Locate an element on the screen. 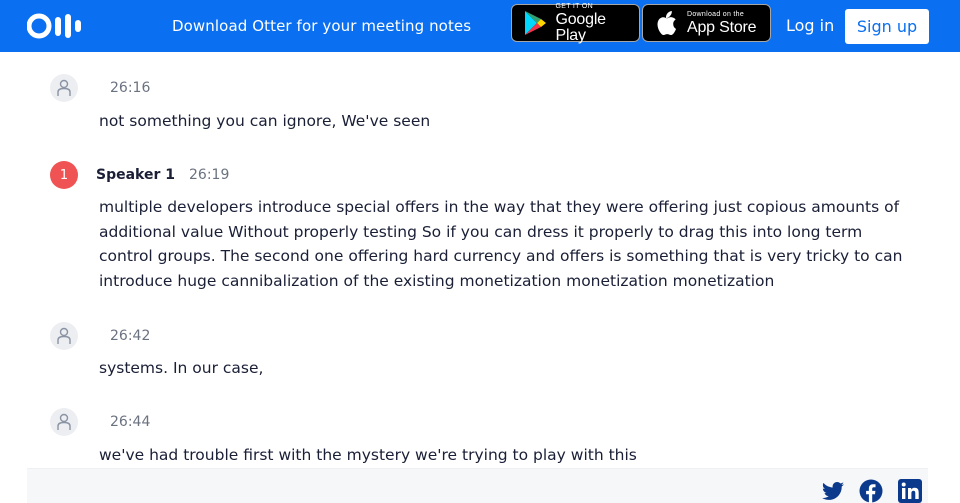 The image size is (960, 503). twitter-icon is located at coordinates (833, 491).